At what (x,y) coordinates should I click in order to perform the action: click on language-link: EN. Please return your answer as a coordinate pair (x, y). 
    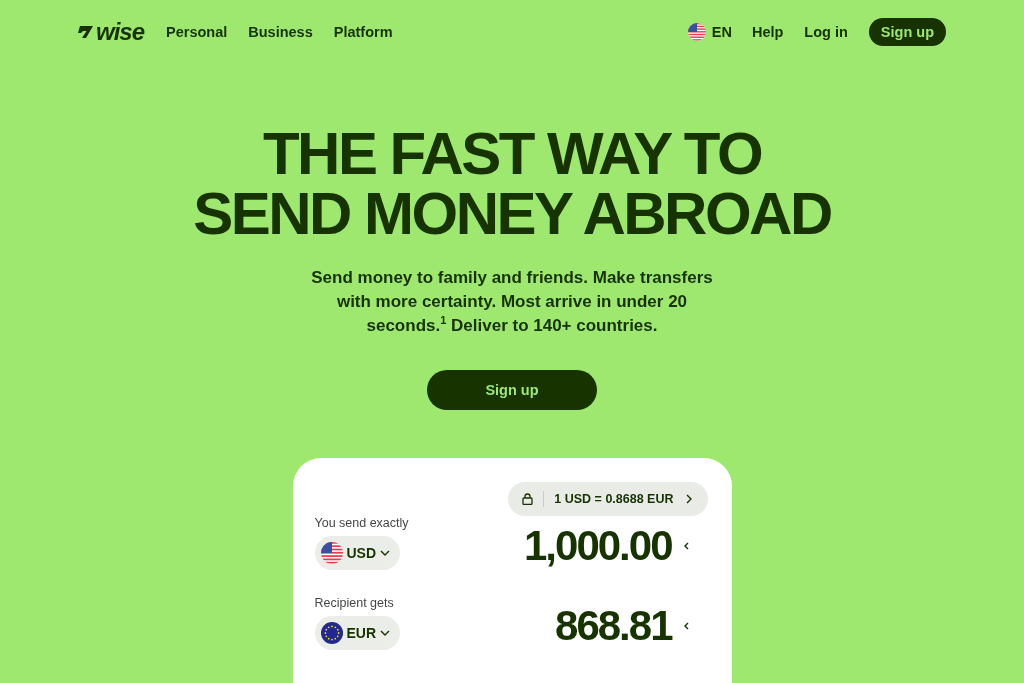
    Looking at the image, I should click on (721, 32).